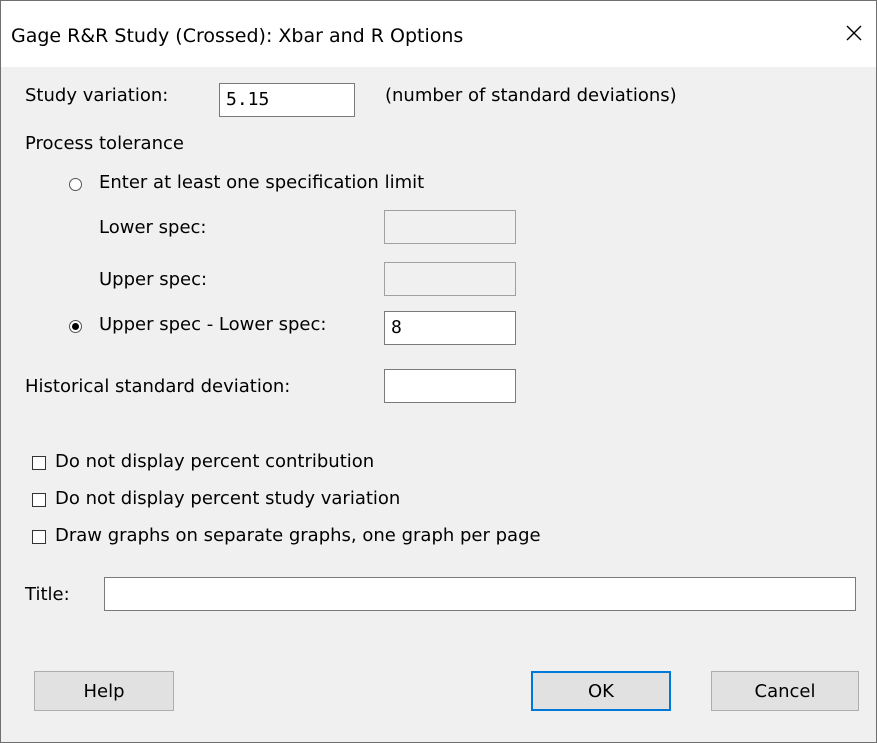 This screenshot has width=877, height=743. I want to click on spec-limit-radio-label: Enter at least one specification limit, so click(262, 182).